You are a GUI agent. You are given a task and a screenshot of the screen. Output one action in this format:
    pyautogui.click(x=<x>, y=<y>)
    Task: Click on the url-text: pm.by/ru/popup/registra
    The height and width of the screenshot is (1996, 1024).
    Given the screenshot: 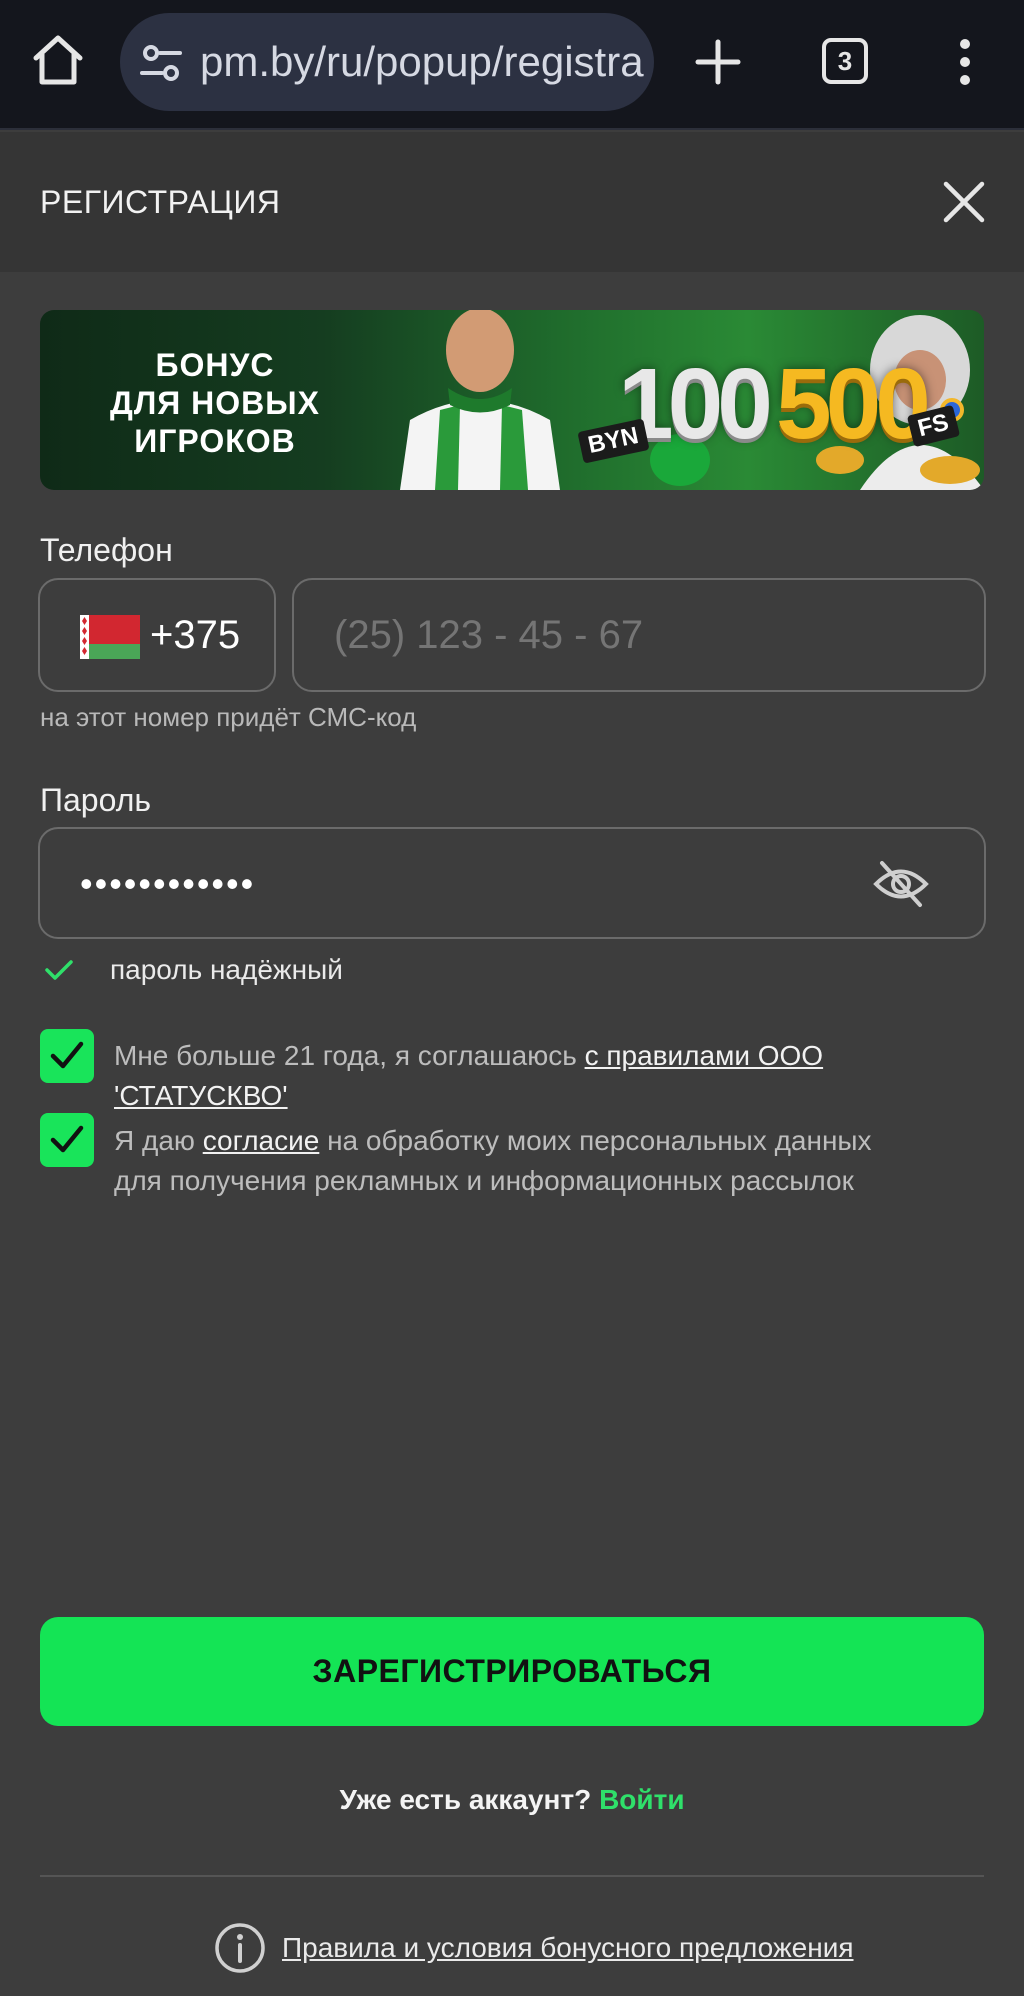 What is the action you would take?
    pyautogui.click(x=422, y=61)
    